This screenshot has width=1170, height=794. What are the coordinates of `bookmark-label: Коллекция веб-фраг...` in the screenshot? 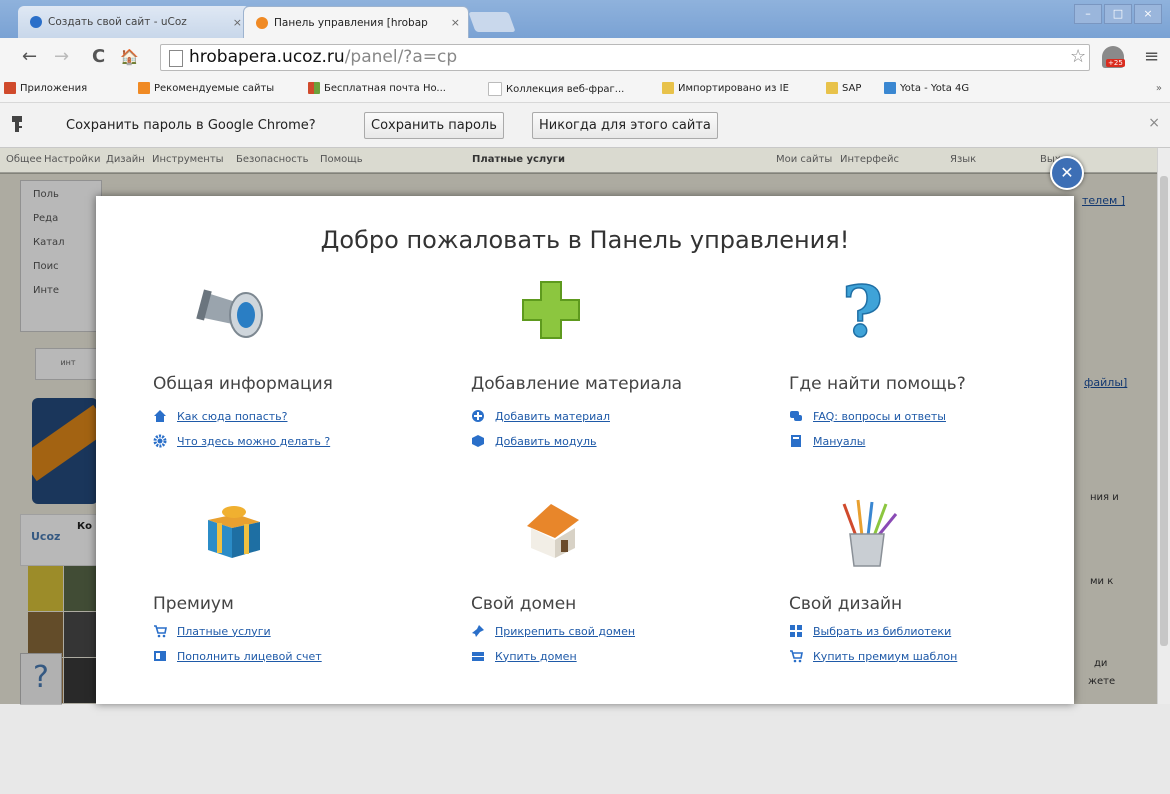 It's located at (565, 89).